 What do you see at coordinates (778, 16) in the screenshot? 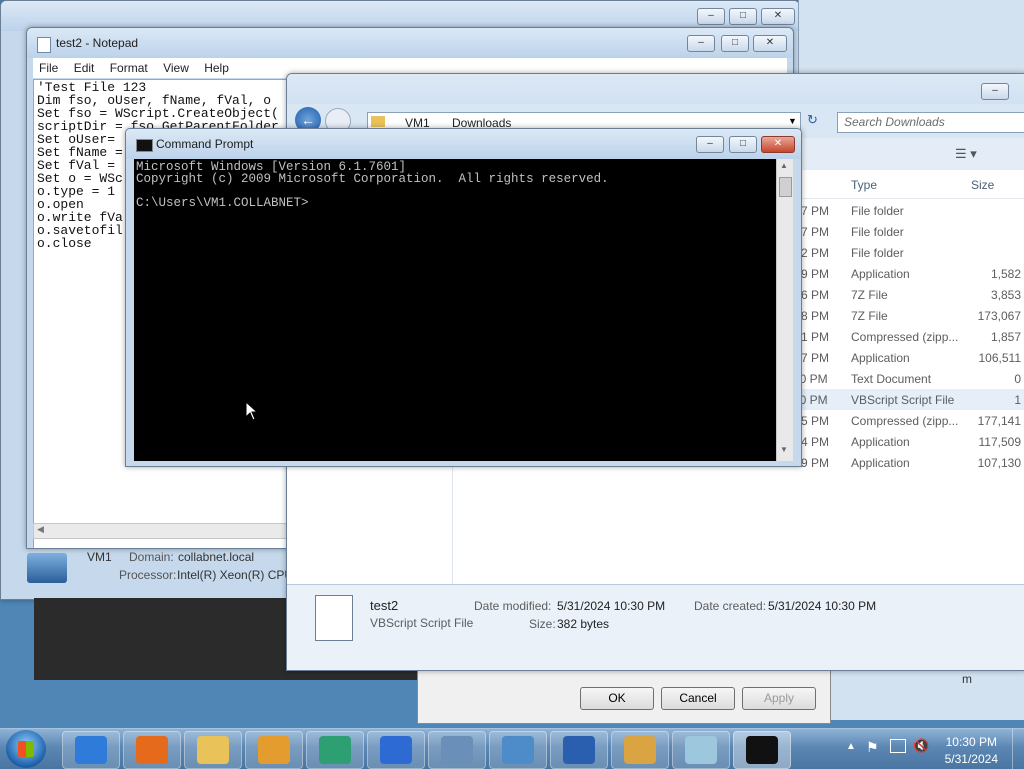
I see `background-close-button: ✕` at bounding box center [778, 16].